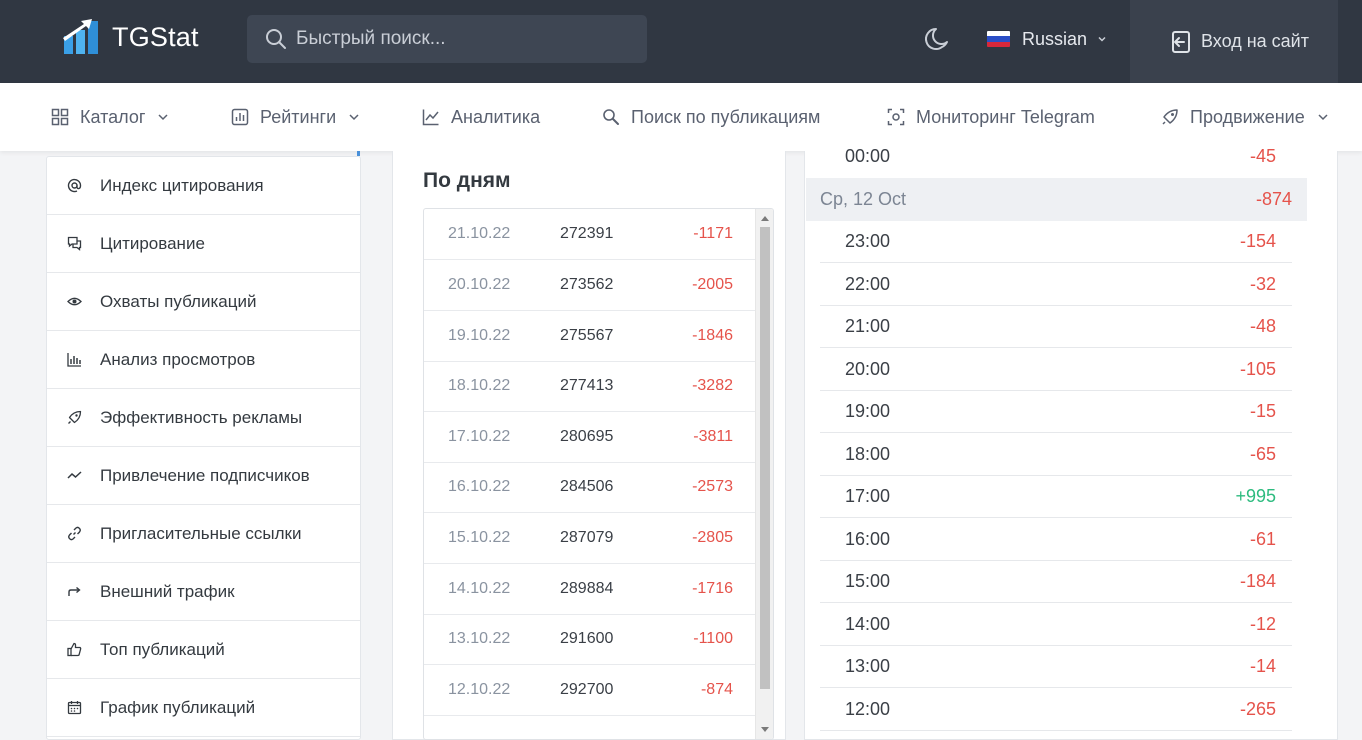 The width and height of the screenshot is (1362, 740). What do you see at coordinates (178, 359) in the screenshot?
I see `sidebar-item-label: Анализ просмотров` at bounding box center [178, 359].